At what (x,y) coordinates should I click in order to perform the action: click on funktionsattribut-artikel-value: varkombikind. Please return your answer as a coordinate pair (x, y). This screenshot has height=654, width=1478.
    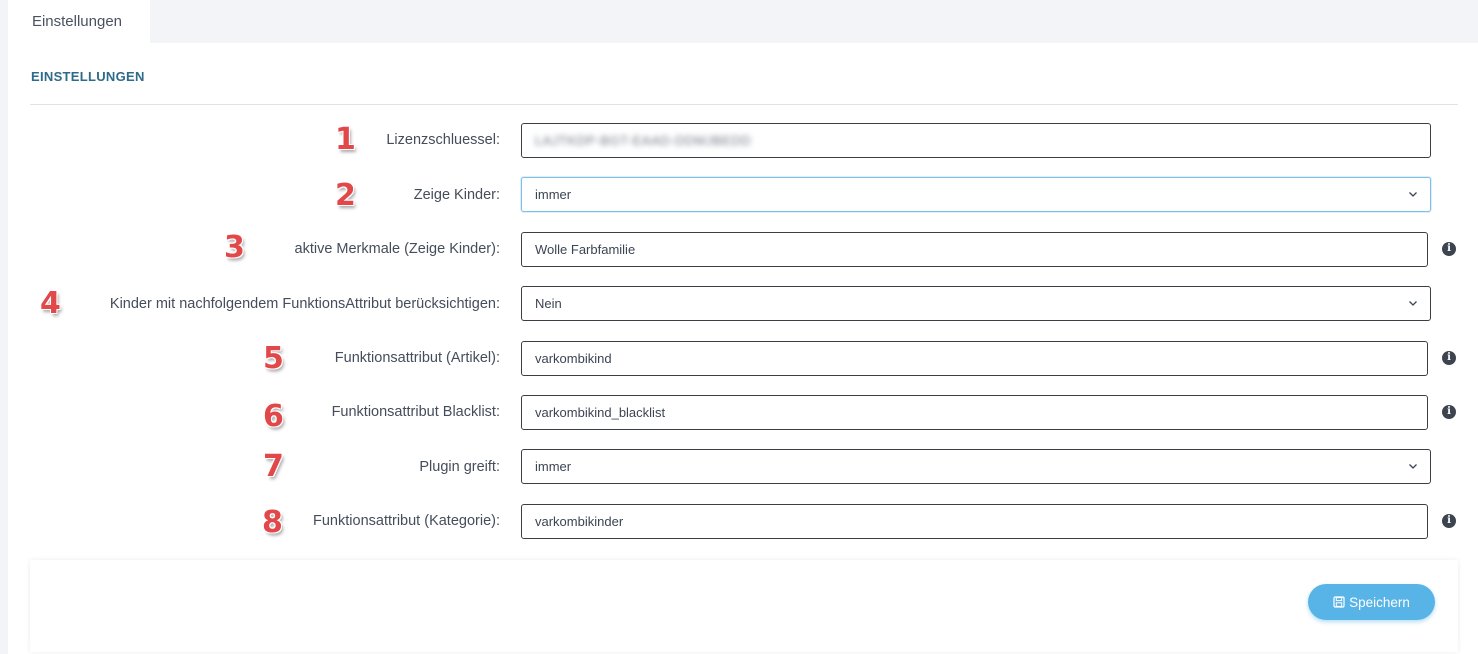
    Looking at the image, I should click on (573, 358).